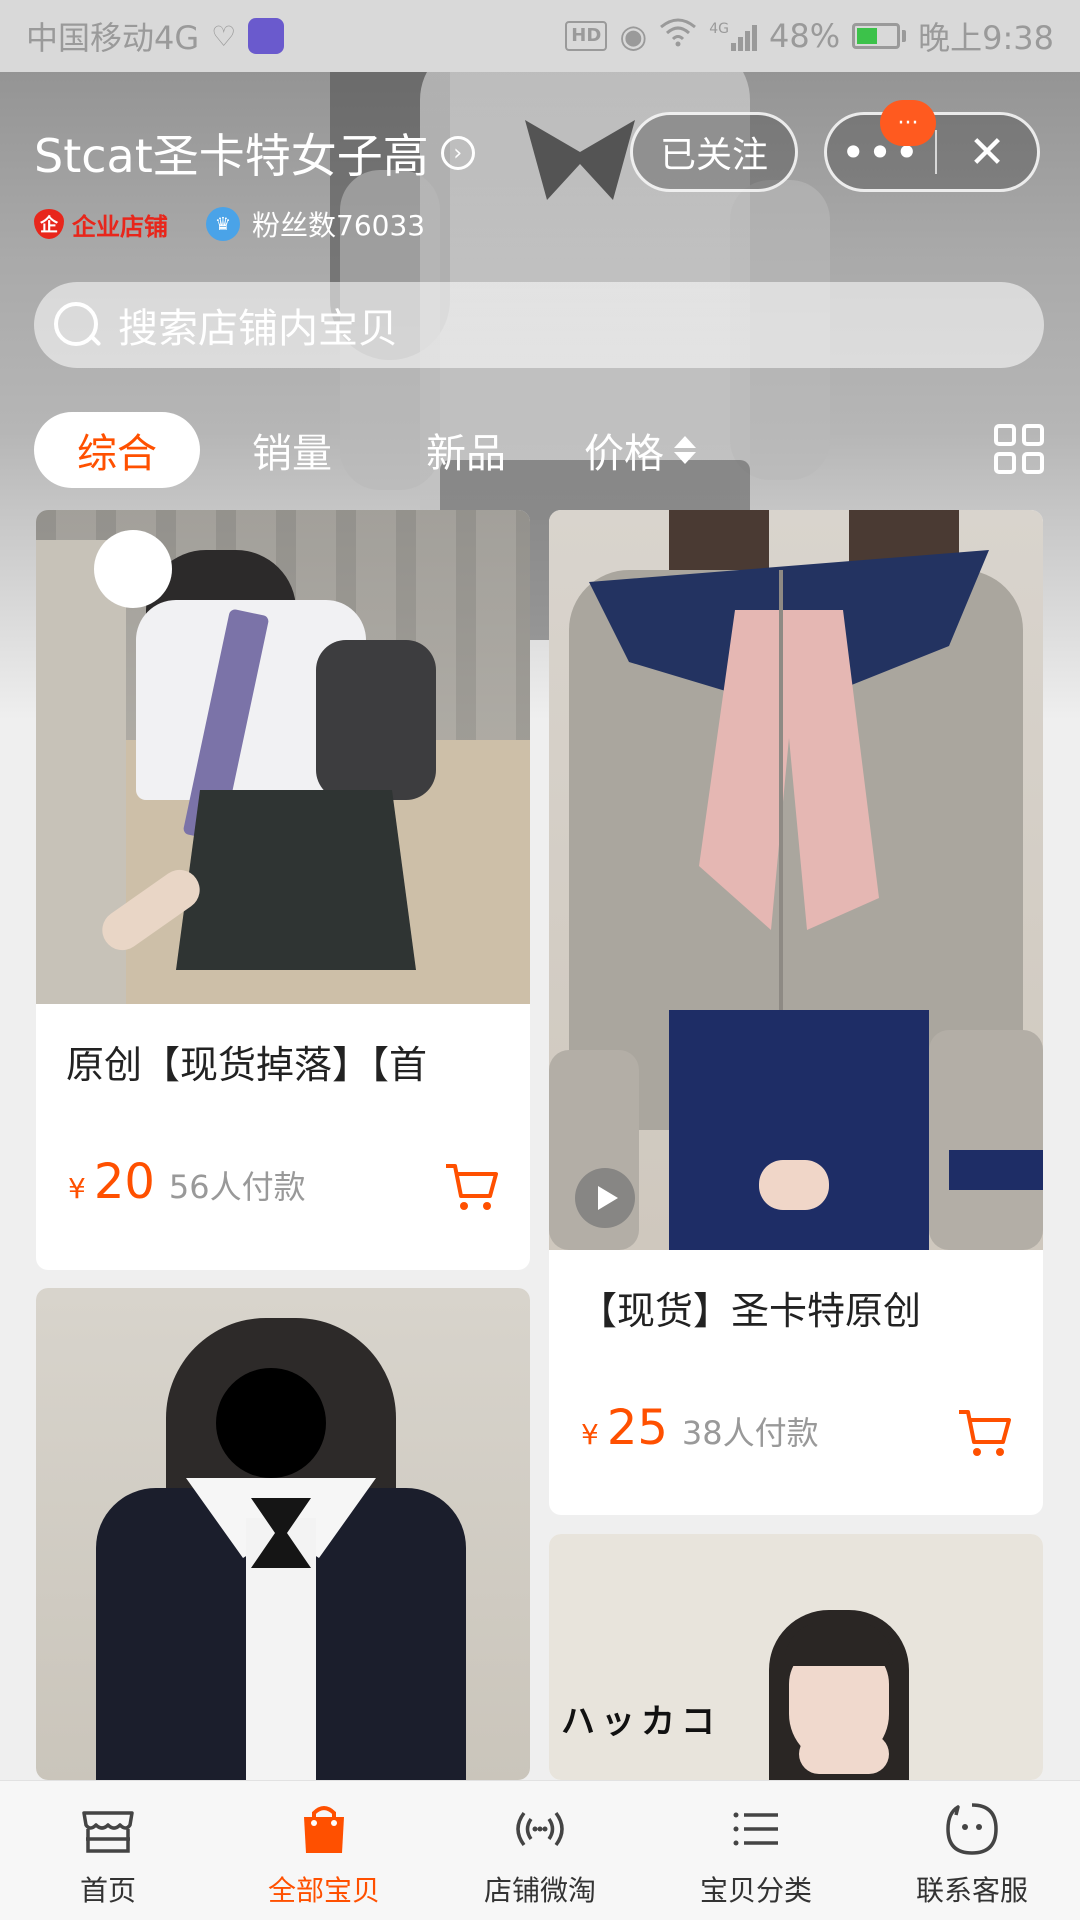 This screenshot has width=1080, height=1920. Describe the element at coordinates (49, 224) in the screenshot. I see `enterprise-icon: 企` at that location.